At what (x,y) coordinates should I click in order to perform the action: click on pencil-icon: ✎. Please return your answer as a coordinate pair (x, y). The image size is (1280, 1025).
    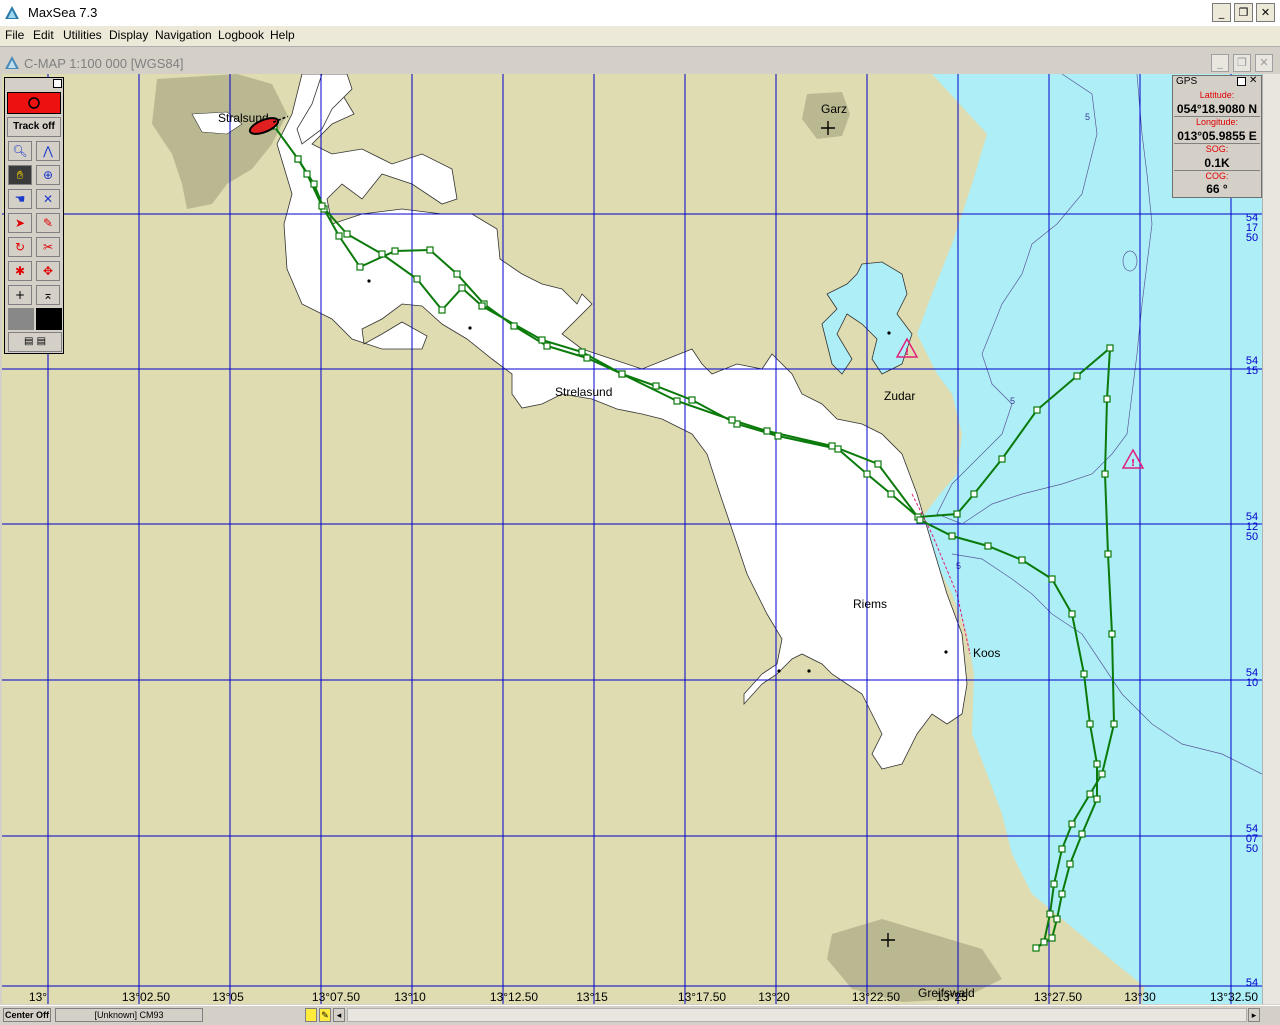
    Looking at the image, I should click on (48, 223).